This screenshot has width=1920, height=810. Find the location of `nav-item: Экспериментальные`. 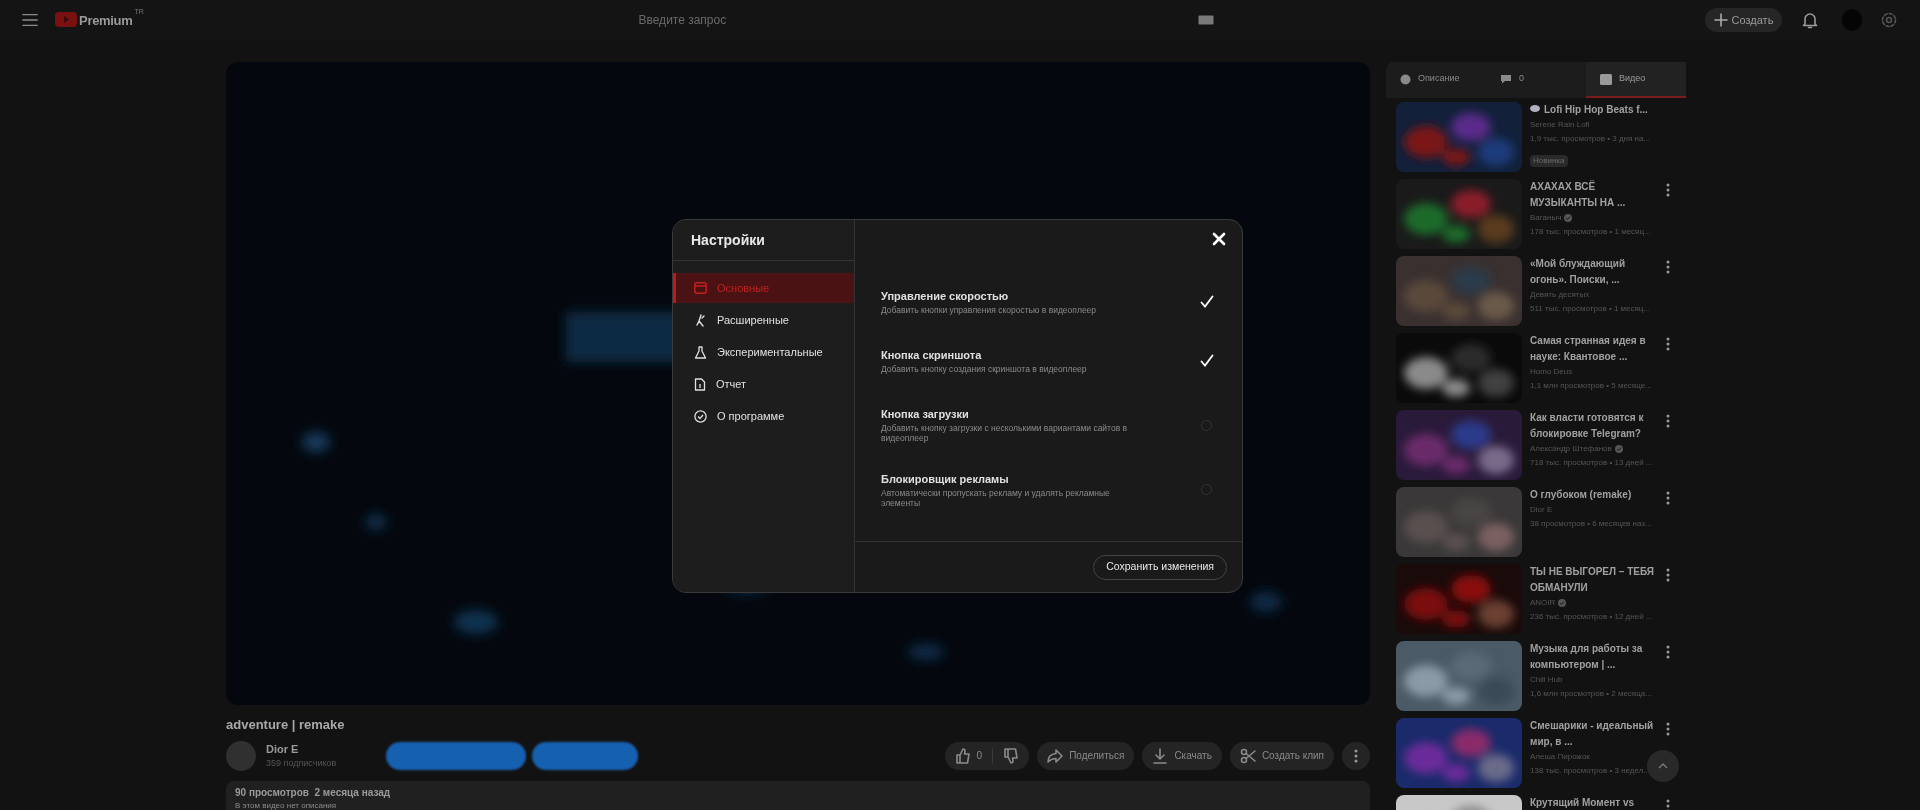

nav-item: Экспериментальные is located at coordinates (763, 352).